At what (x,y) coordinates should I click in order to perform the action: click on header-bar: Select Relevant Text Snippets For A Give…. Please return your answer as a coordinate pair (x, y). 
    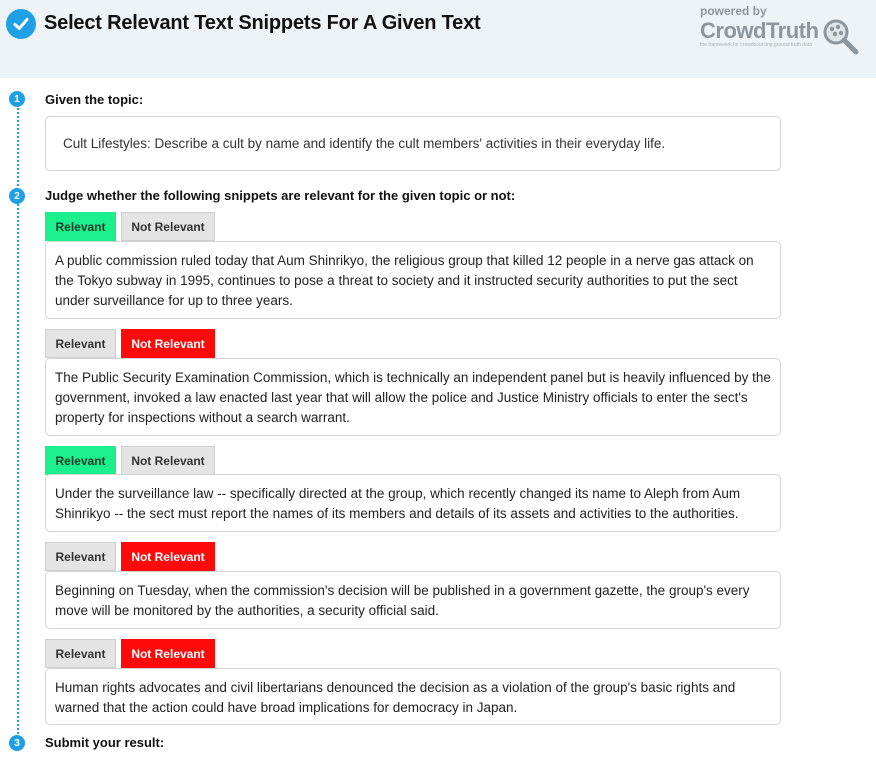
    Looking at the image, I should click on (438, 39).